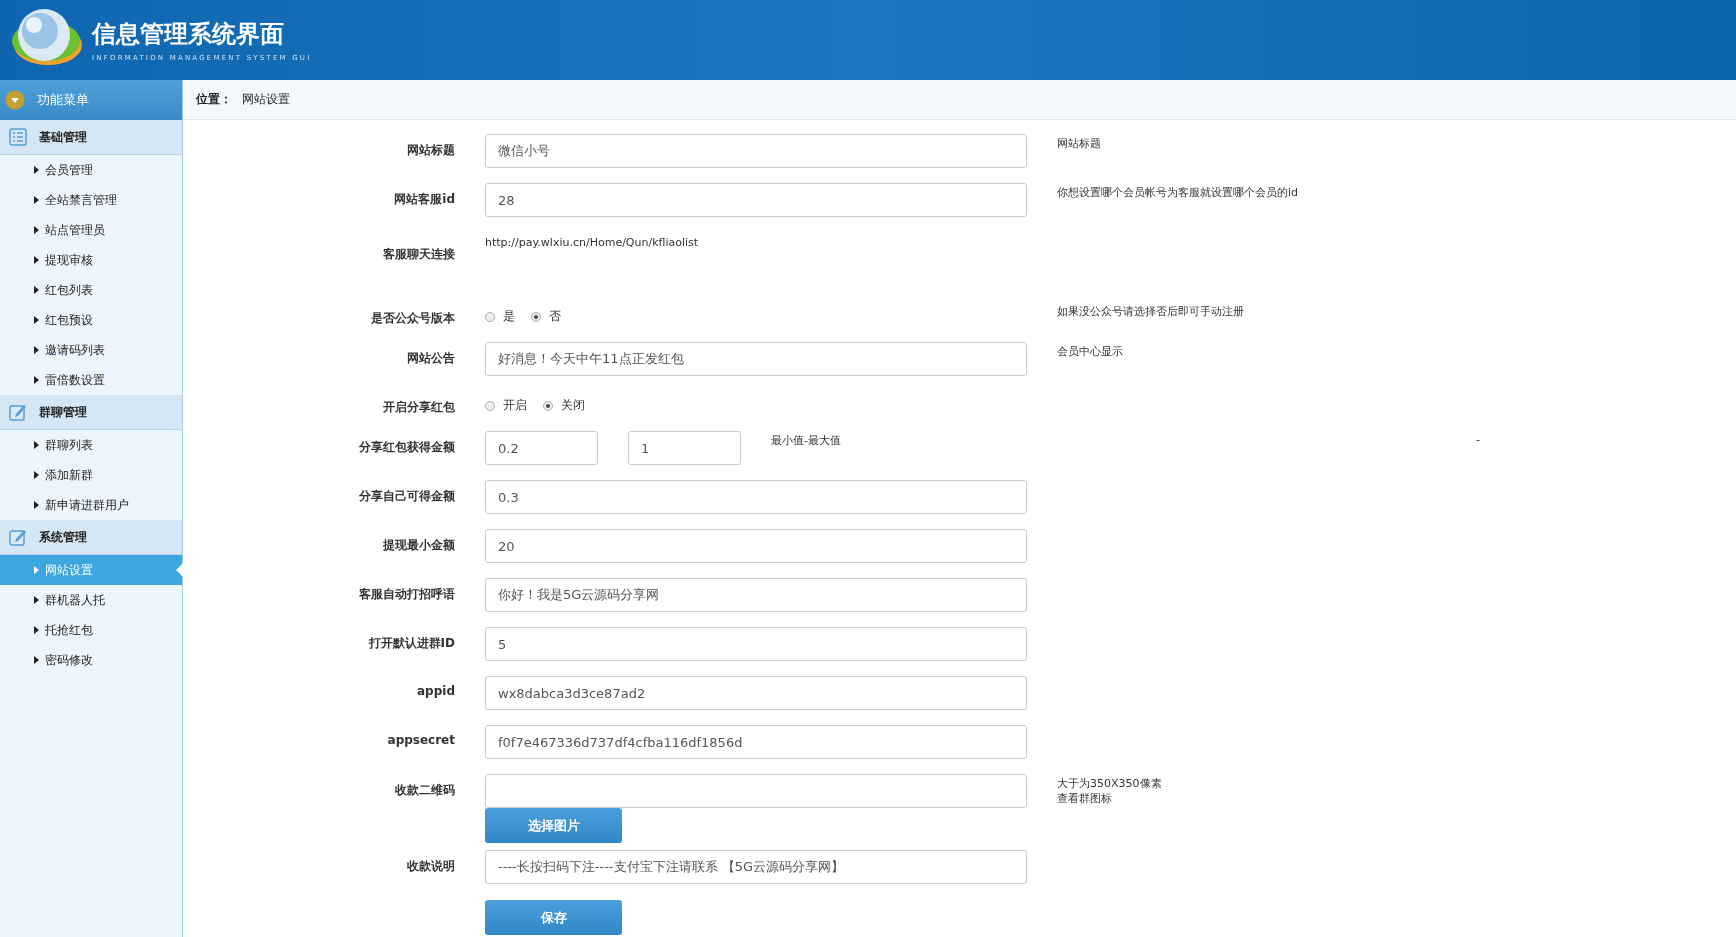 The width and height of the screenshot is (1736, 937). I want to click on radio-label: 开启, so click(515, 405).